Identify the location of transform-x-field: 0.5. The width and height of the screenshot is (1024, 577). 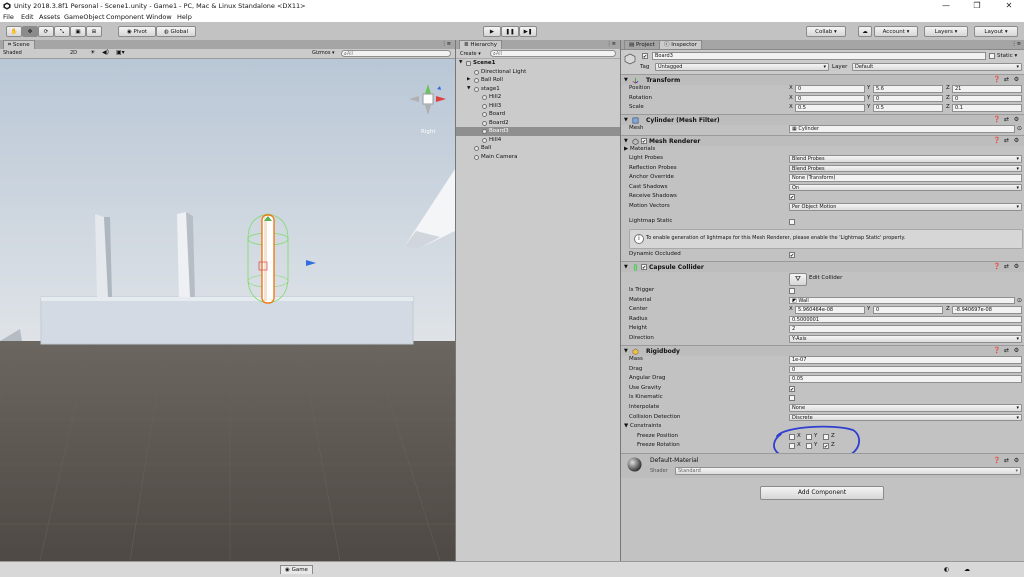
(830, 108).